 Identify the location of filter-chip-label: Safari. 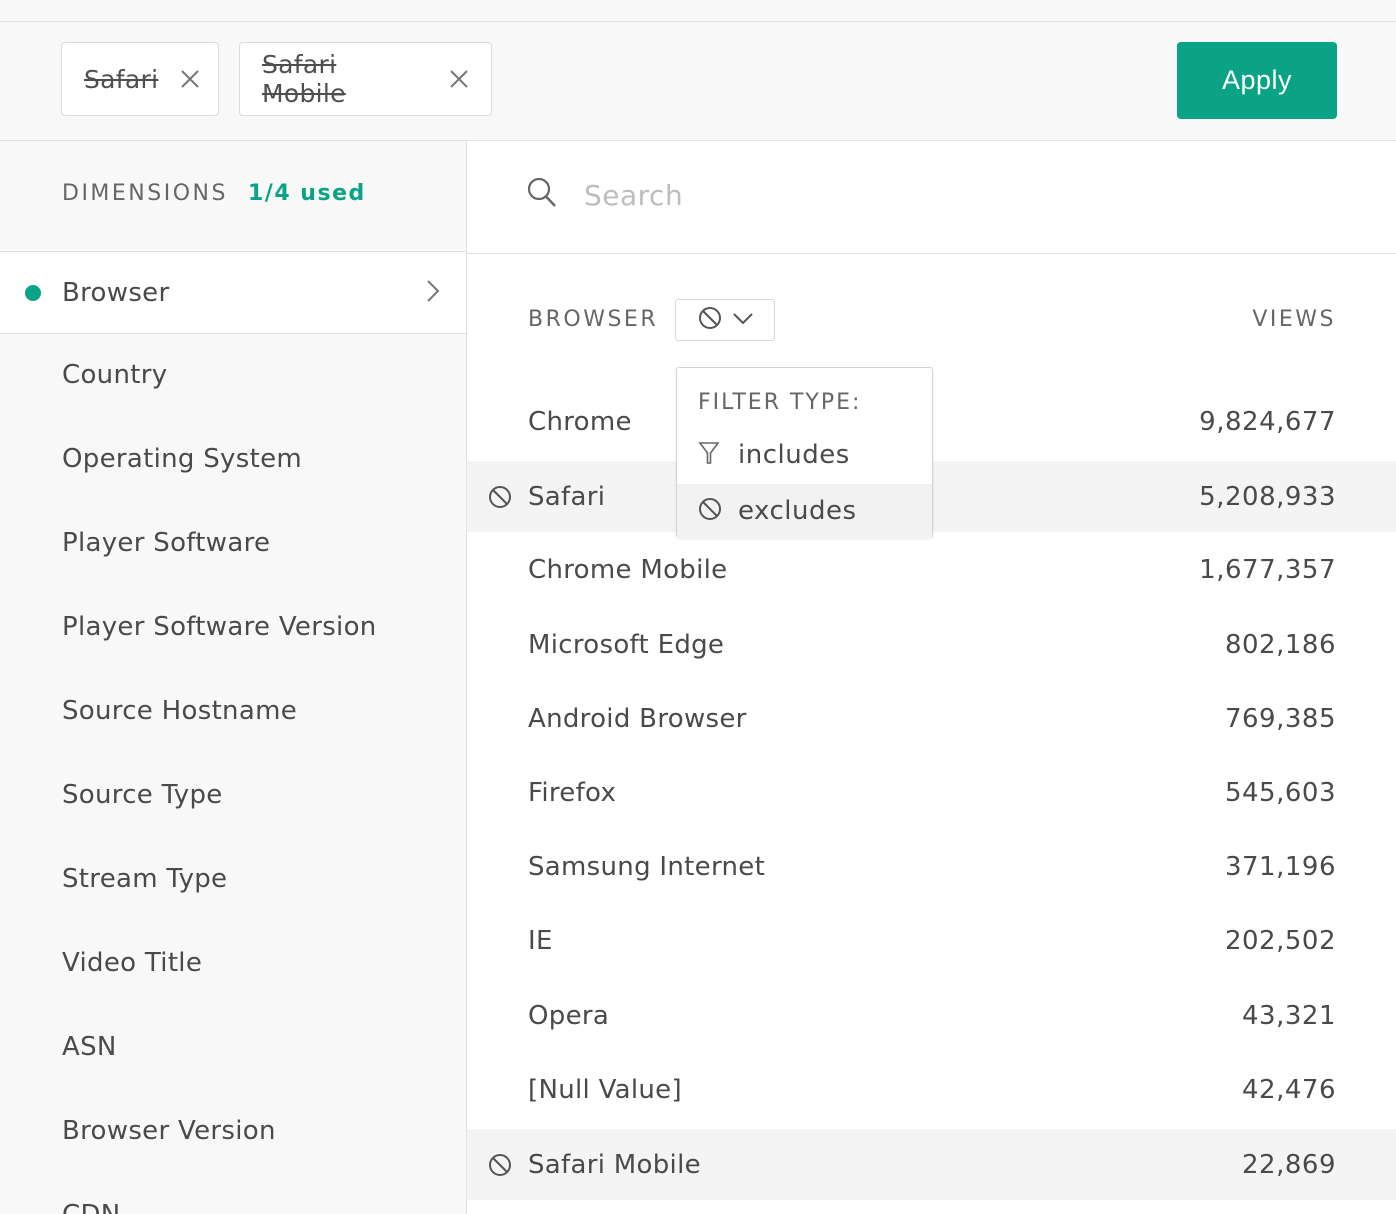
(121, 79).